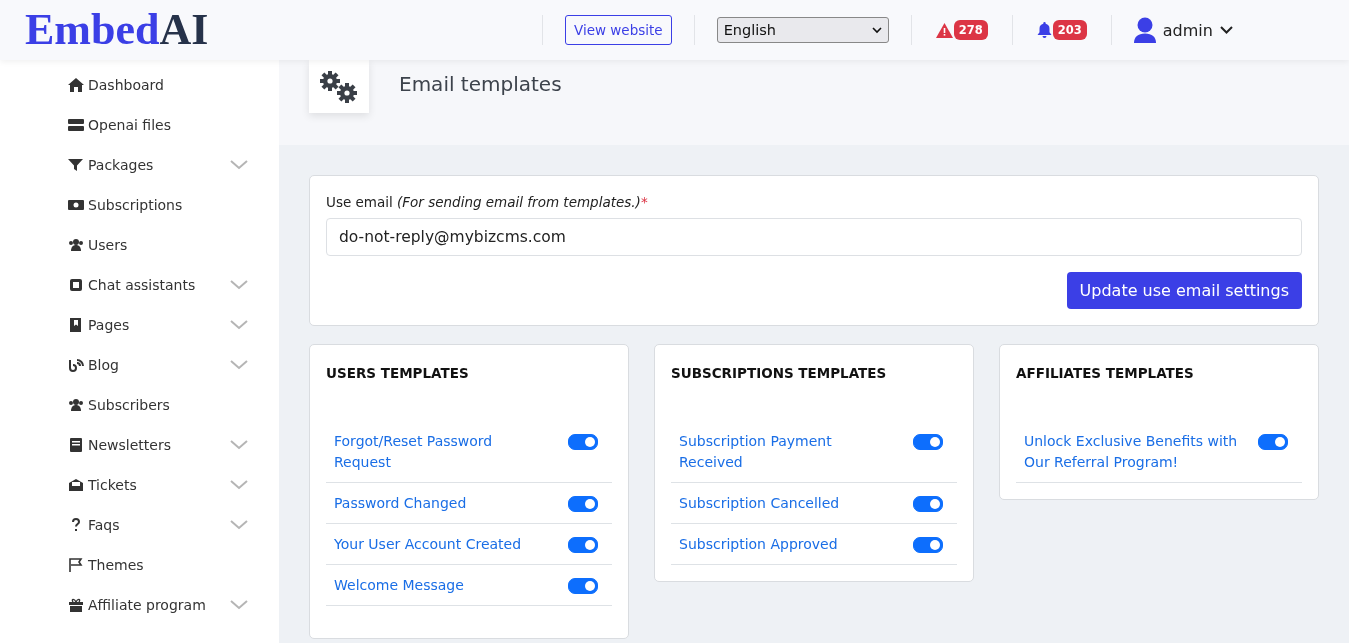 The image size is (1349, 643). I want to click on user-avatar-icon, so click(1144, 30).